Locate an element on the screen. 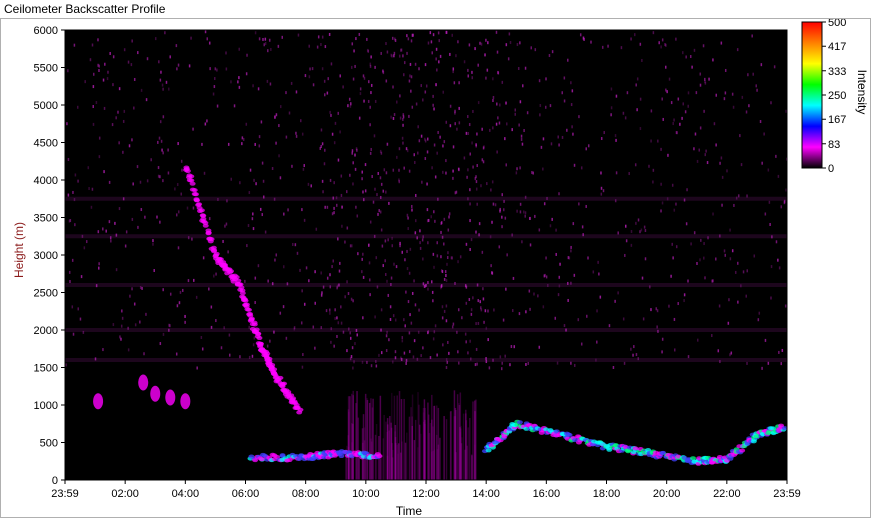 The image size is (872, 522). x-tick-label: 14:00 is located at coordinates (486, 494).